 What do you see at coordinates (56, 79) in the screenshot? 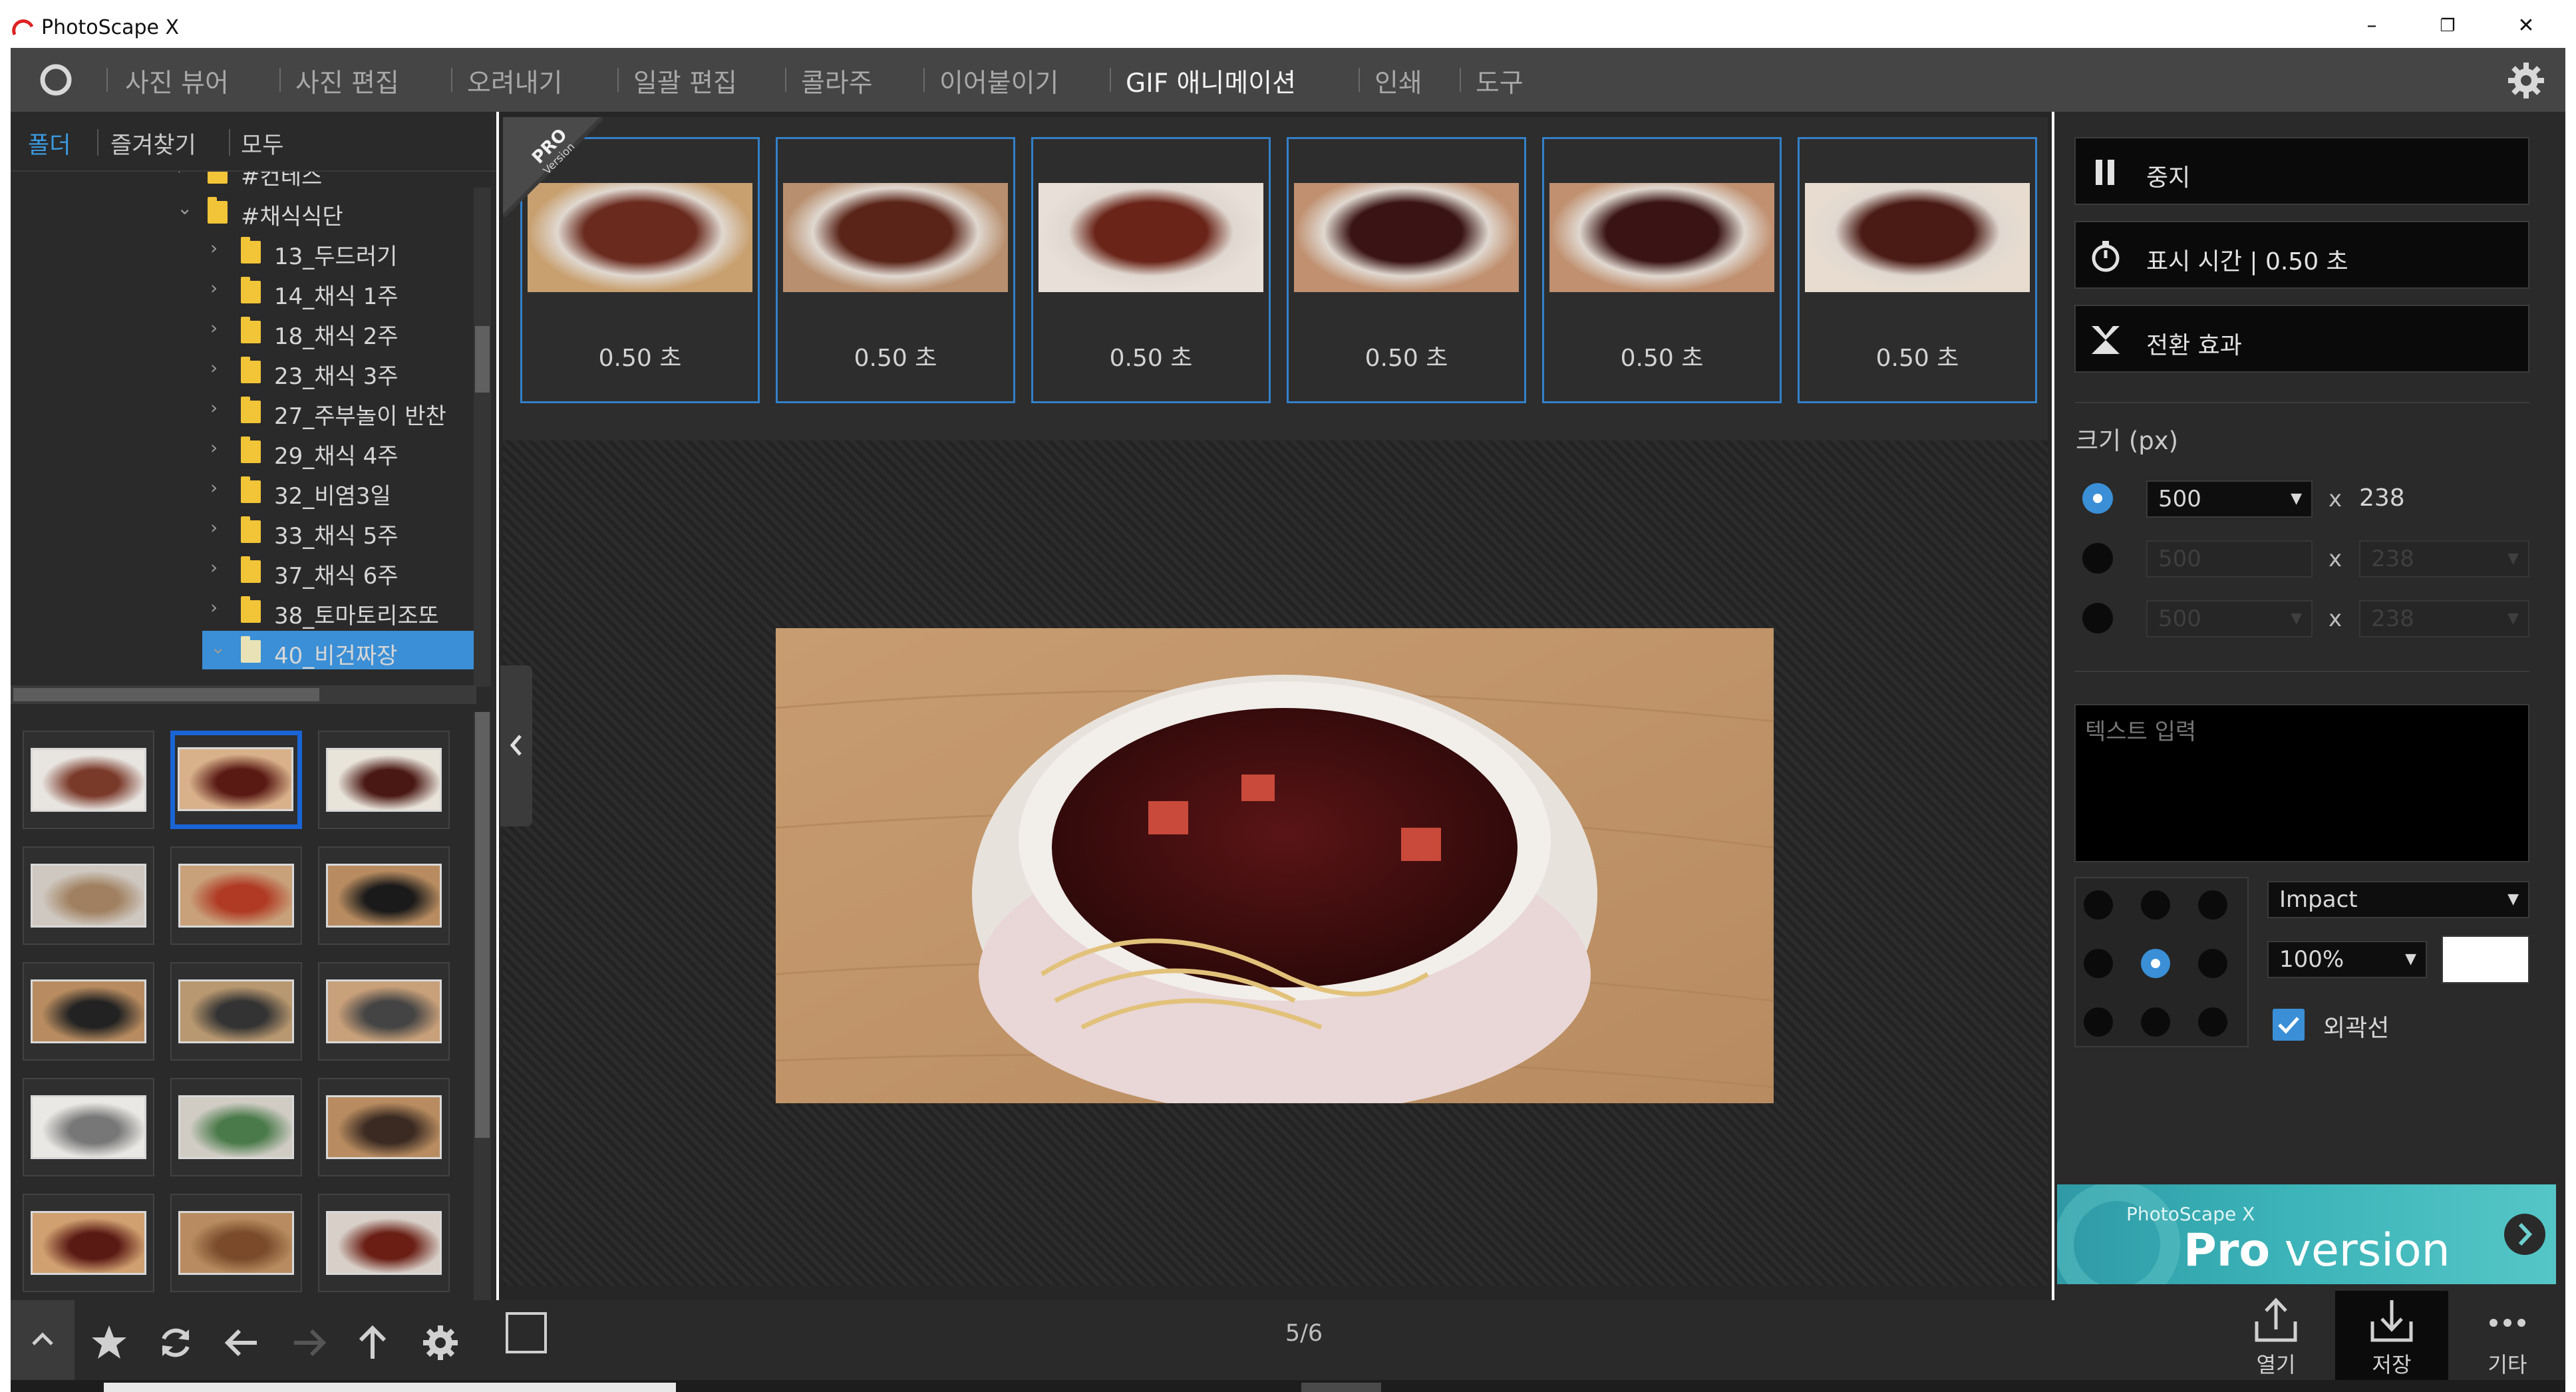
I see `home-icon` at bounding box center [56, 79].